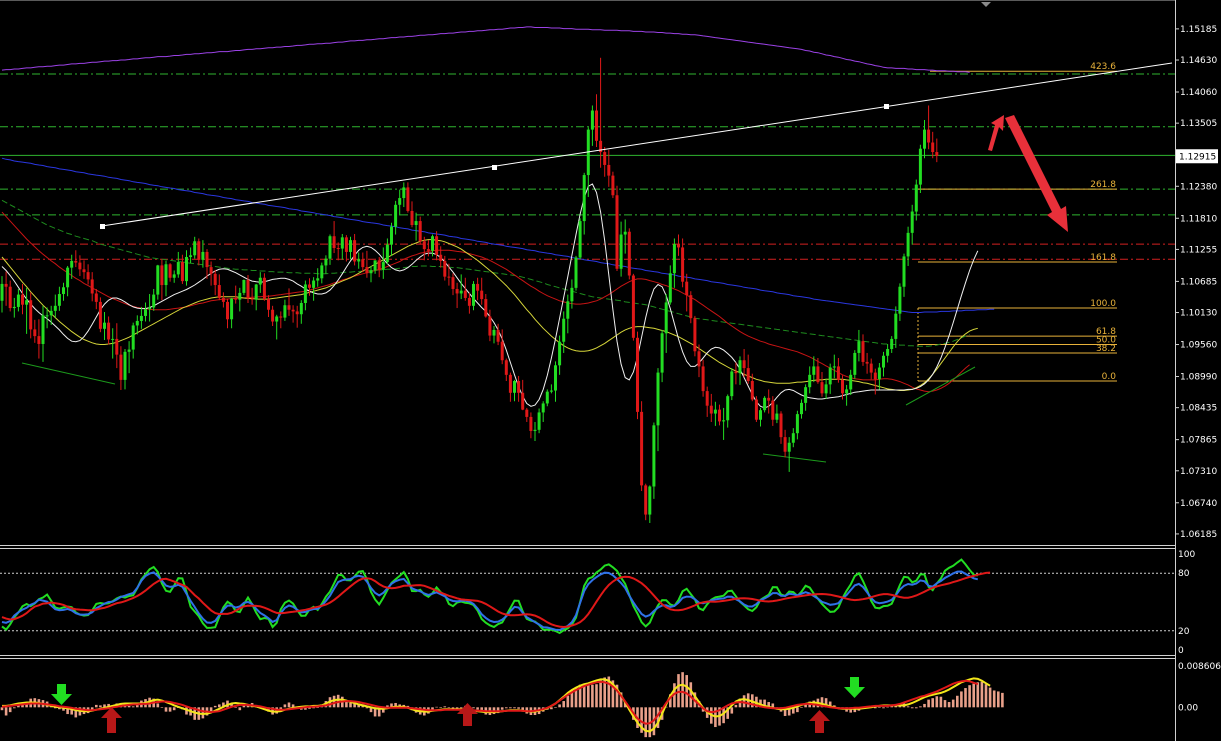  What do you see at coordinates (1198, 441) in the screenshot?
I see `price-axis-label: 1.07865` at bounding box center [1198, 441].